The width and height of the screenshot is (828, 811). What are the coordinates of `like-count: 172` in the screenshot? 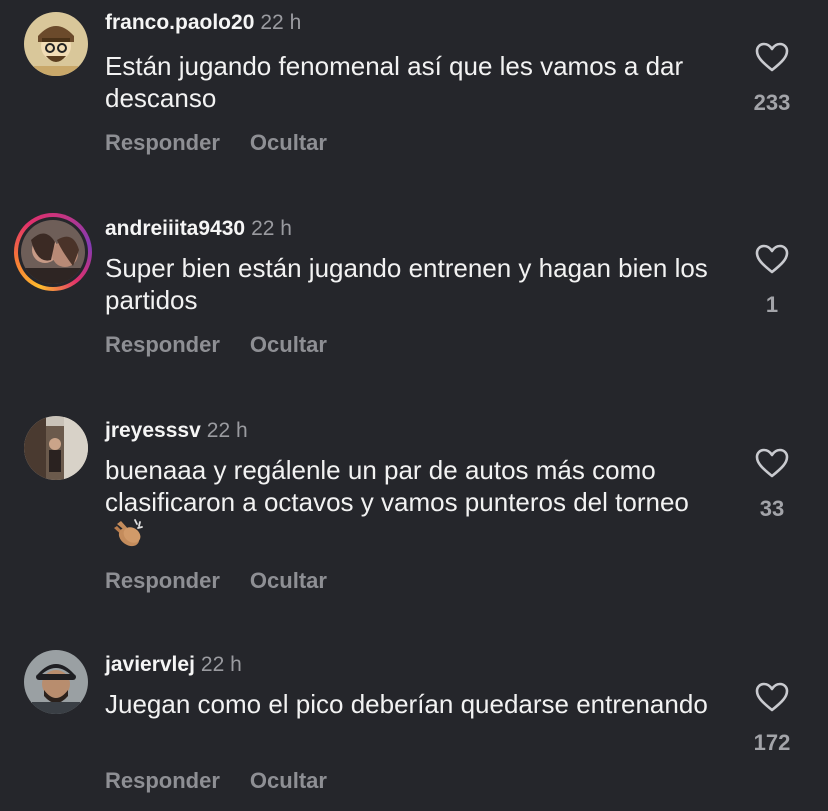 It's located at (772, 742).